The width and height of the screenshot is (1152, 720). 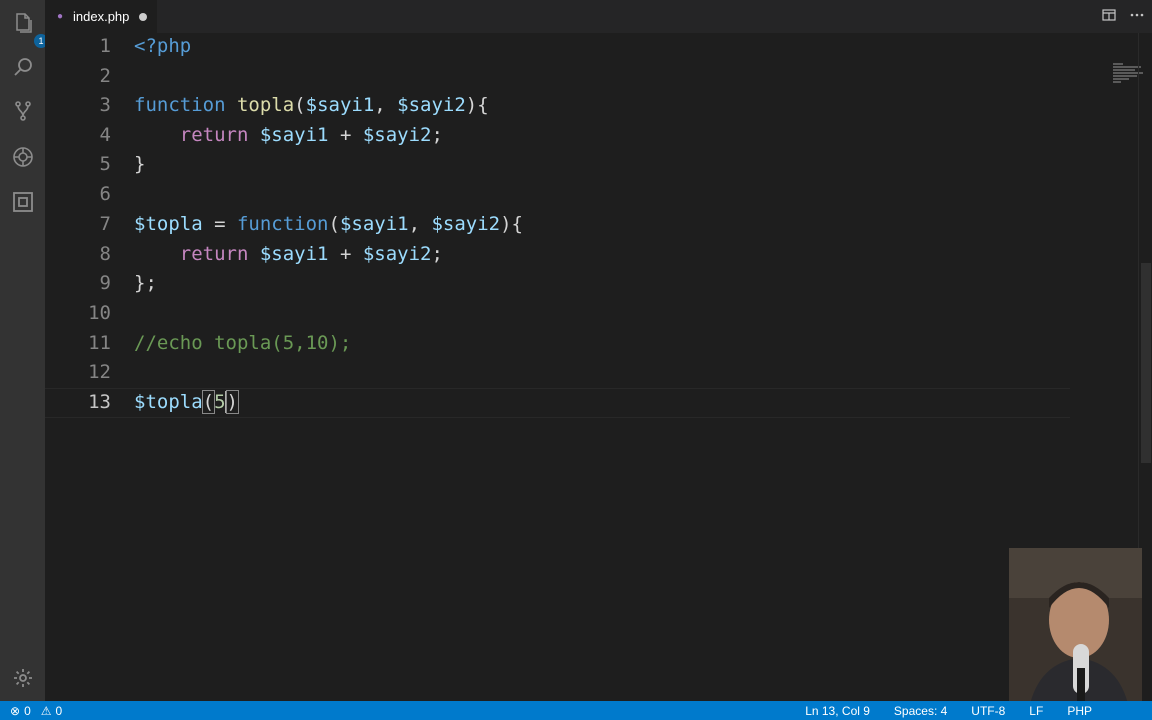 What do you see at coordinates (27, 710) in the screenshot?
I see `error-count: 0` at bounding box center [27, 710].